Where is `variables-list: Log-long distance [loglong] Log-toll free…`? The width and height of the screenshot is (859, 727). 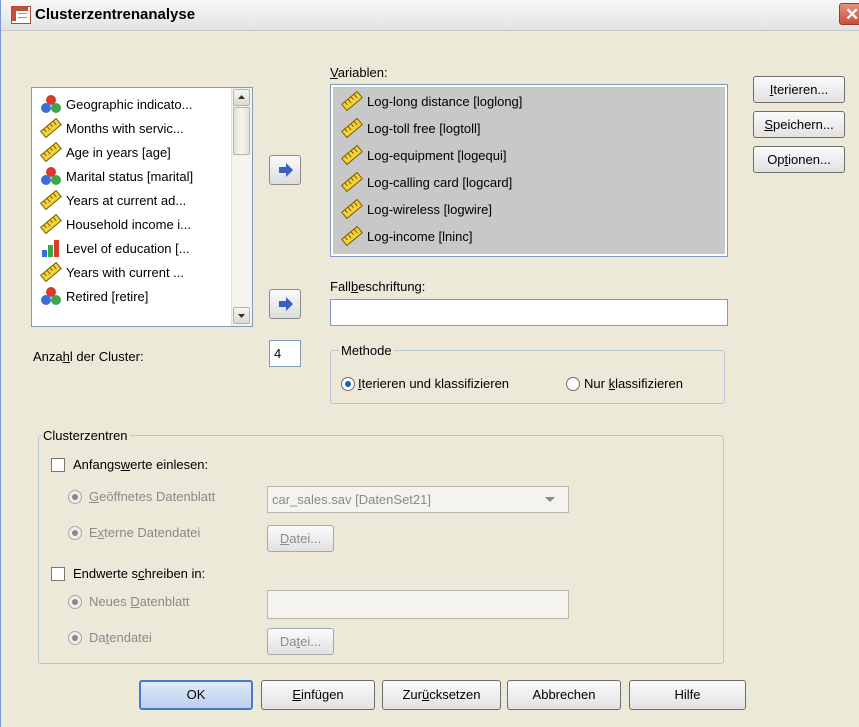 variables-list: Log-long distance [loglong] Log-toll free… is located at coordinates (529, 170).